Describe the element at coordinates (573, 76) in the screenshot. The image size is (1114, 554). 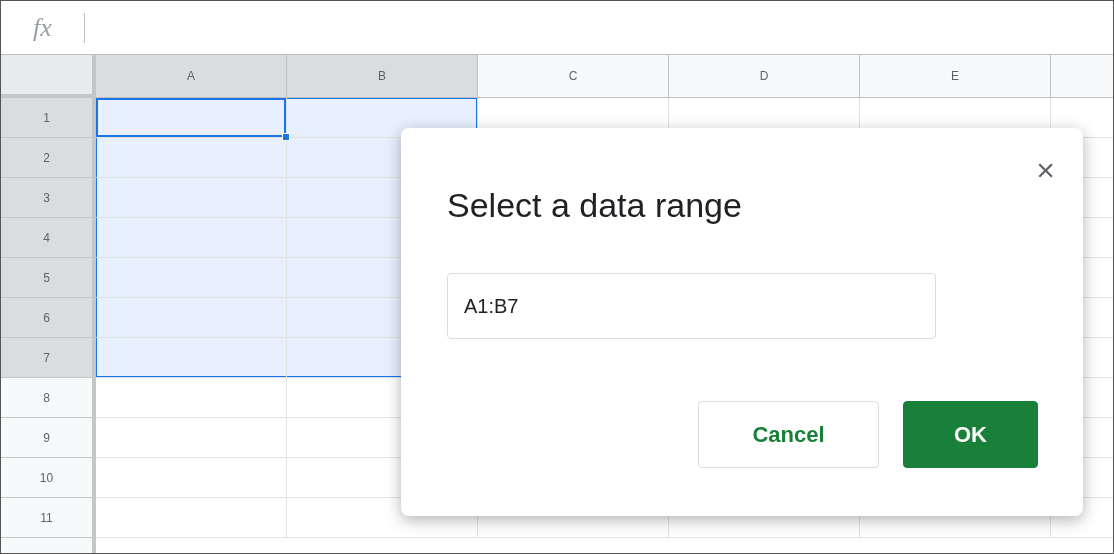
I see `column-header: C` at that location.